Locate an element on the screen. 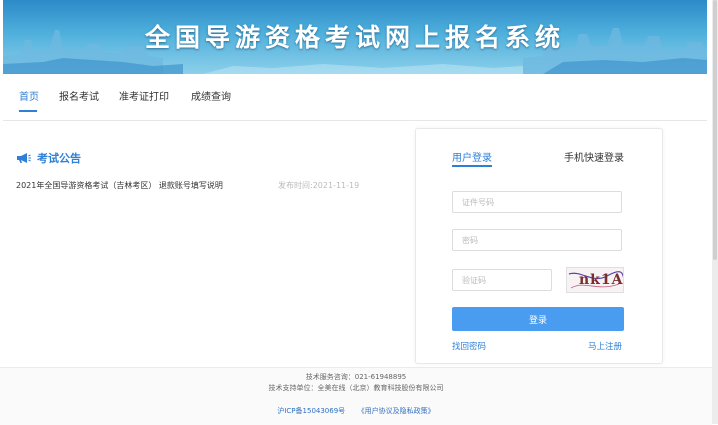  scrollbar-thumb is located at coordinates (715, 130).